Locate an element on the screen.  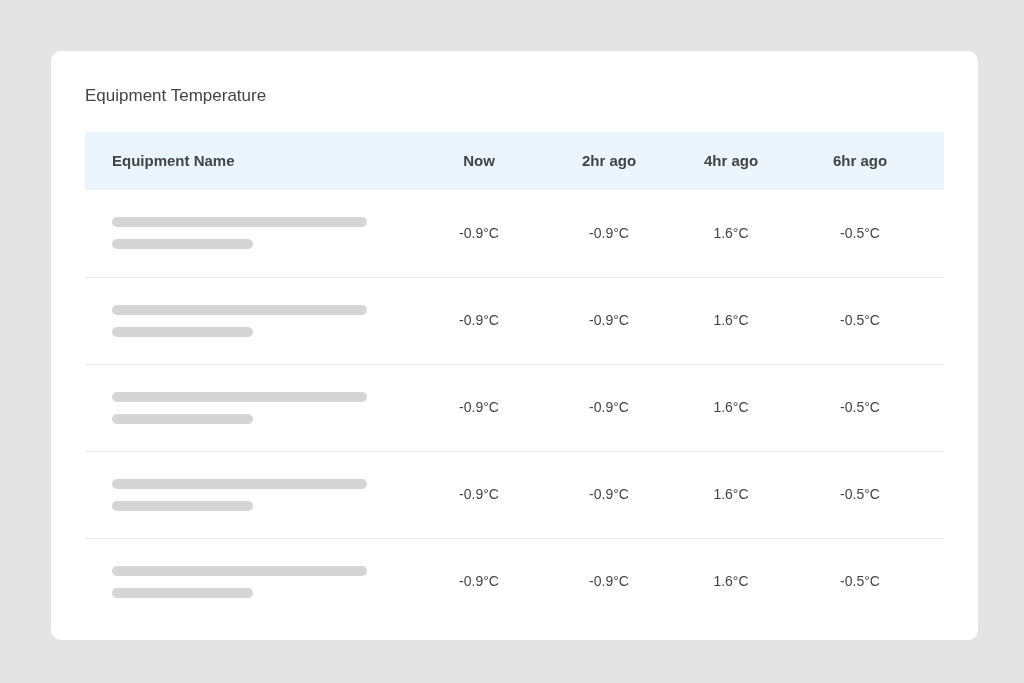
column-header: Now is located at coordinates (479, 161).